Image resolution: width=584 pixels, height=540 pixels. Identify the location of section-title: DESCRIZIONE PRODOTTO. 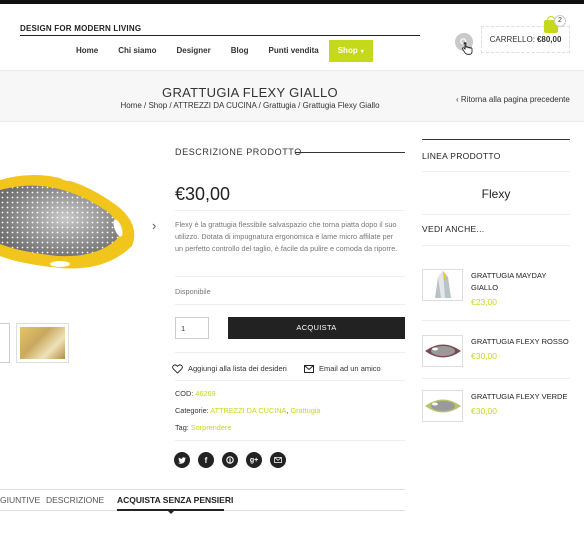
(238, 152).